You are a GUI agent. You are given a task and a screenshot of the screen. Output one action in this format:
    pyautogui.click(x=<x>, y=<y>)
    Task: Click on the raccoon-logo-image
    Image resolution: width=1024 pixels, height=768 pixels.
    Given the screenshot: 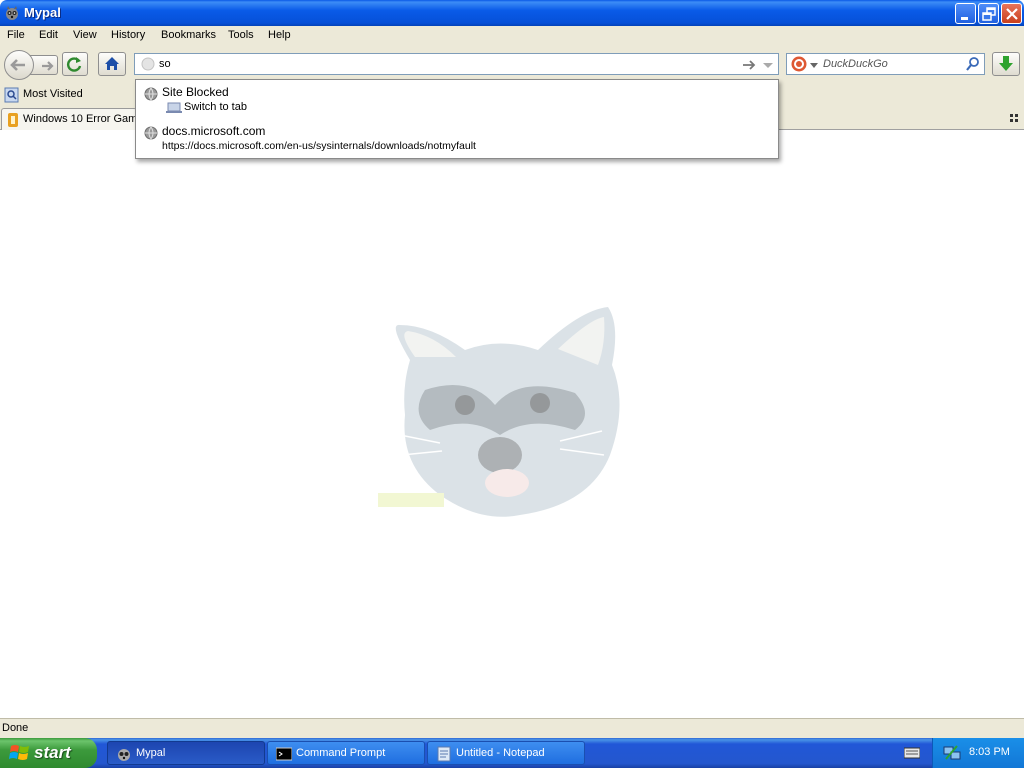 What is the action you would take?
    pyautogui.click(x=499, y=412)
    